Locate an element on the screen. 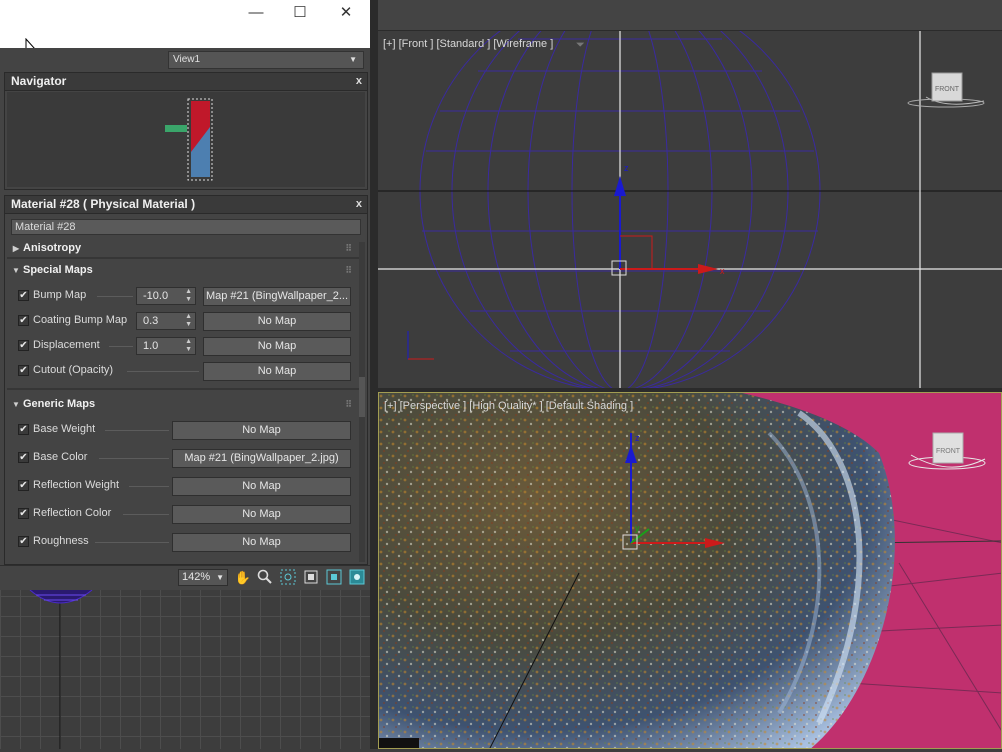 The image size is (1002, 752). zoom-magnifier-icon is located at coordinates (265, 578).